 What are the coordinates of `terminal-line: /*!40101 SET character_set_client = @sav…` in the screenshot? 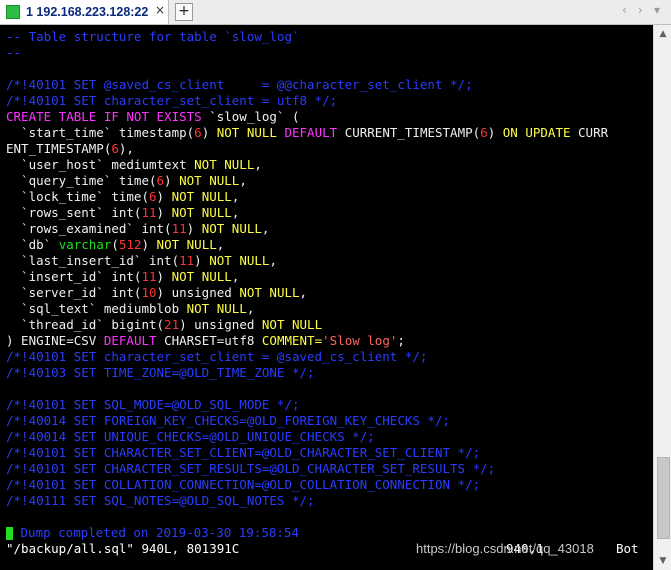 It's located at (329, 357).